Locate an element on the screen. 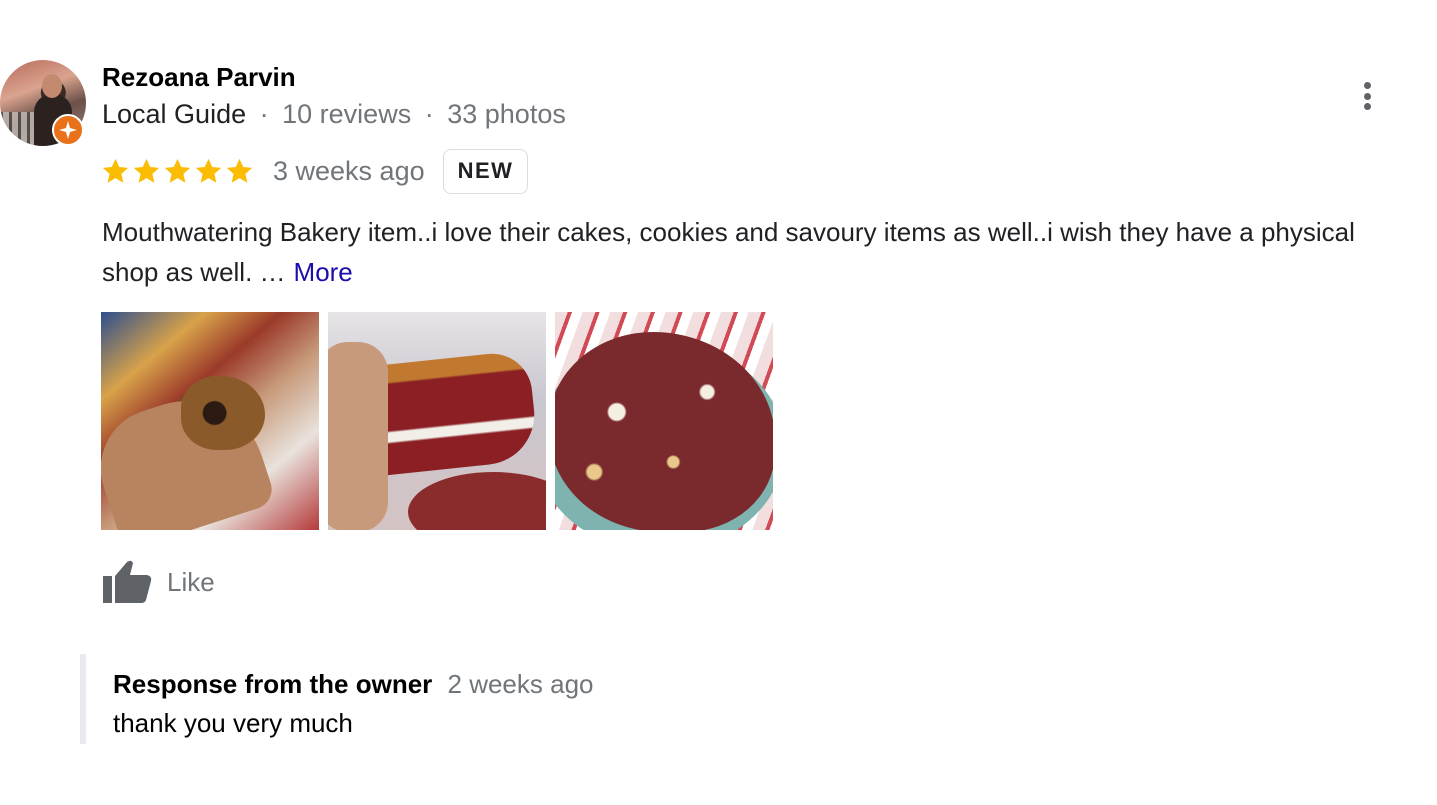  rating-row: 3 weeks ago NEW is located at coordinates (315, 171).